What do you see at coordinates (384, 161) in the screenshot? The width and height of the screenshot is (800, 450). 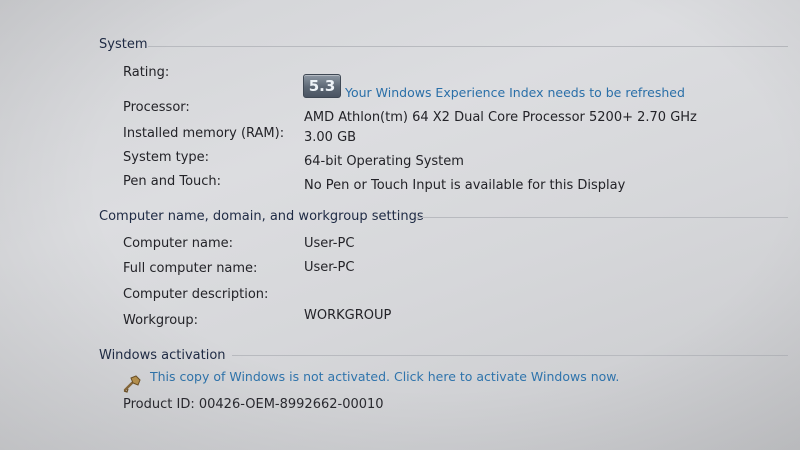 I see `system-type-value: 64-bit Operating System` at bounding box center [384, 161].